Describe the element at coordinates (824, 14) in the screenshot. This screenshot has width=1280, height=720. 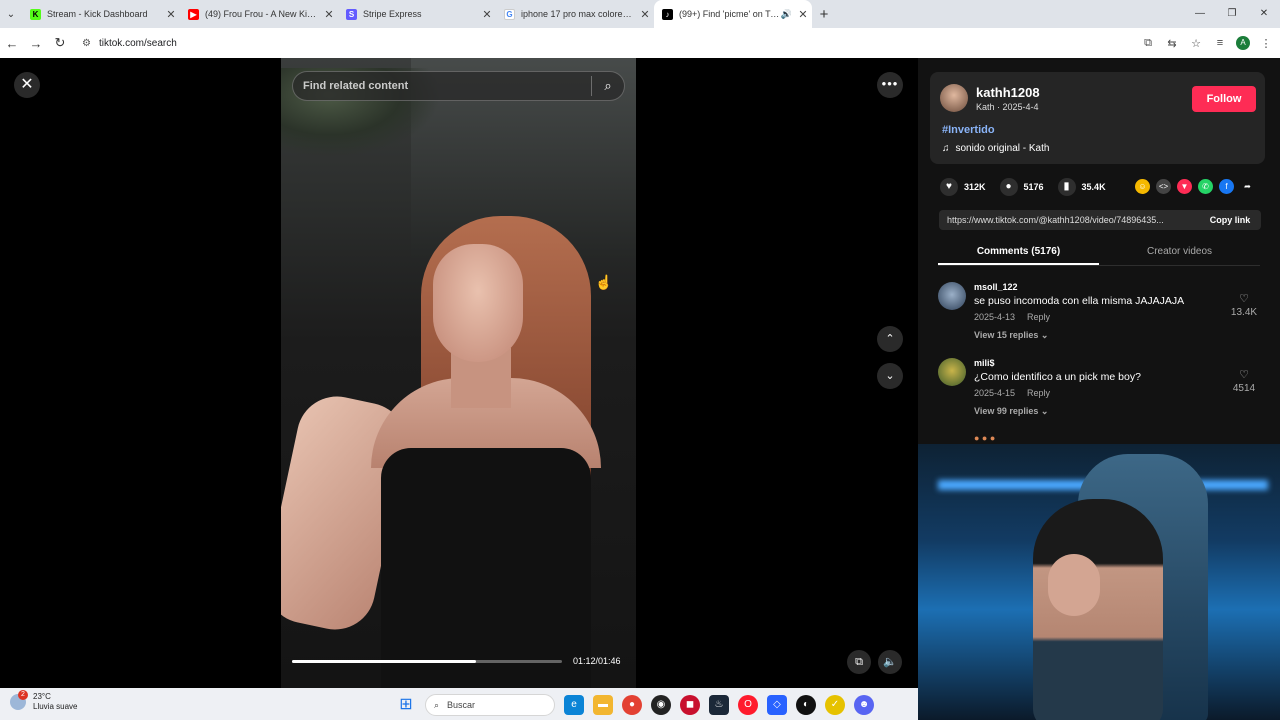
I see `new-tab-button: +` at that location.